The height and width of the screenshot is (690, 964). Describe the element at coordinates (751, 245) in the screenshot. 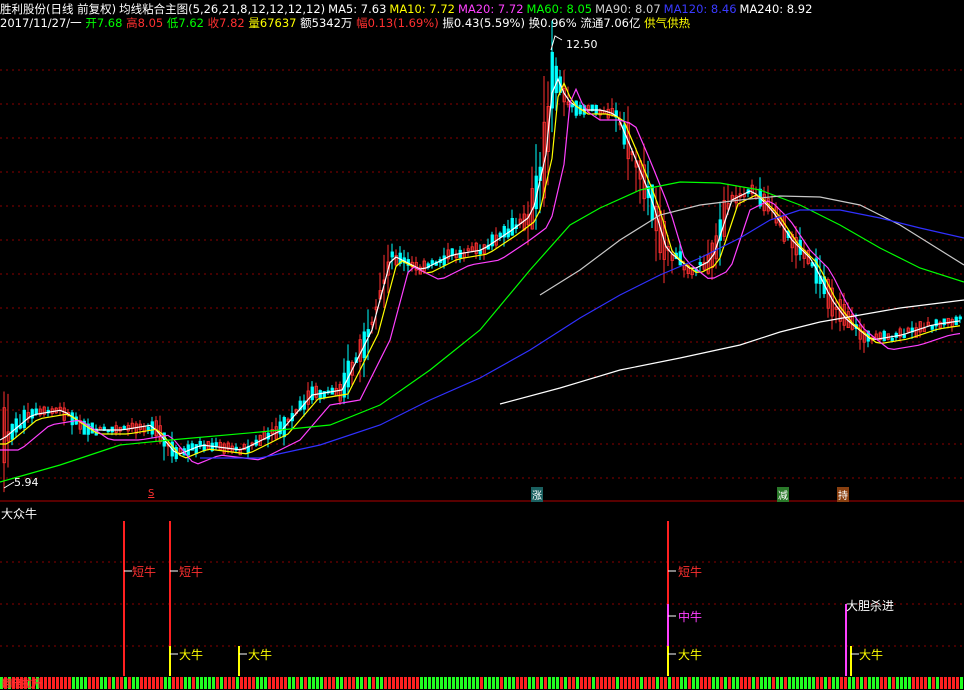

I see `ma90-line` at that location.